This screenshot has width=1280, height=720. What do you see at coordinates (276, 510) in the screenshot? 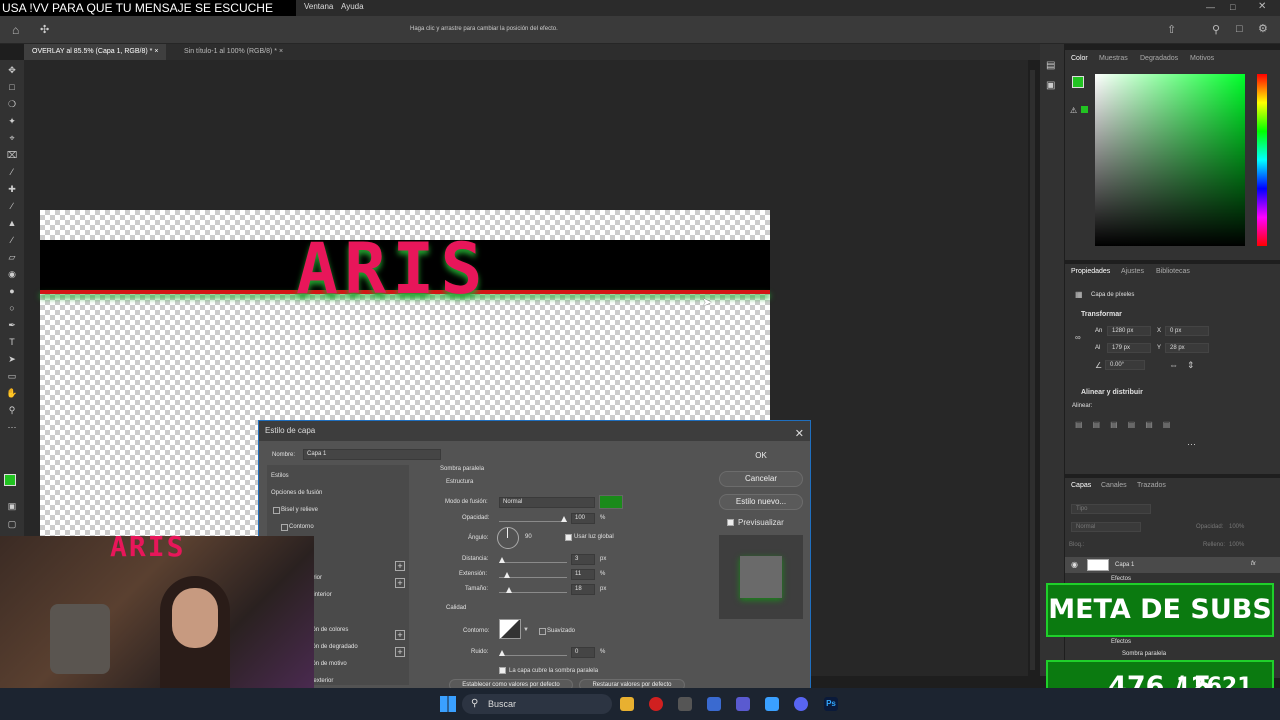
I see `bevel-checkbox` at bounding box center [276, 510].